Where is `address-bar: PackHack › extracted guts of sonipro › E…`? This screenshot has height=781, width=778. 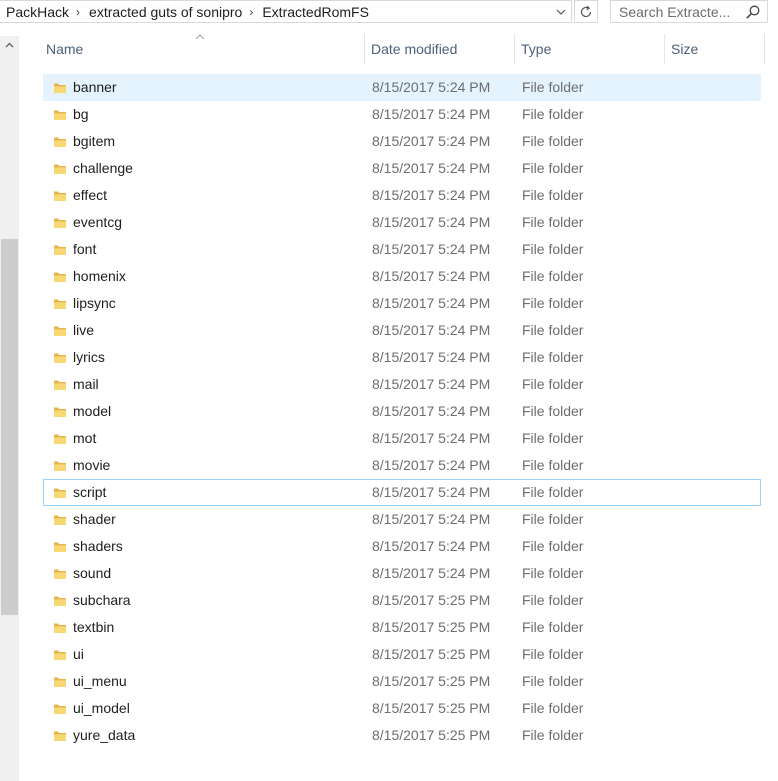 address-bar: PackHack › extracted guts of sonipro › E… is located at coordinates (286, 11).